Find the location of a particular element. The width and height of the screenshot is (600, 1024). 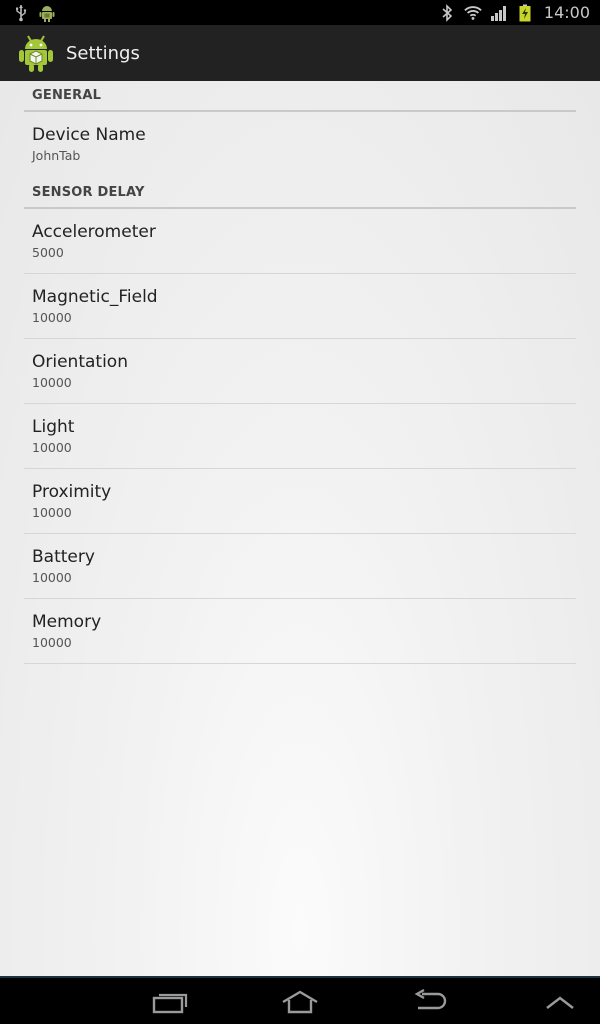

back-icon is located at coordinates (430, 1002).